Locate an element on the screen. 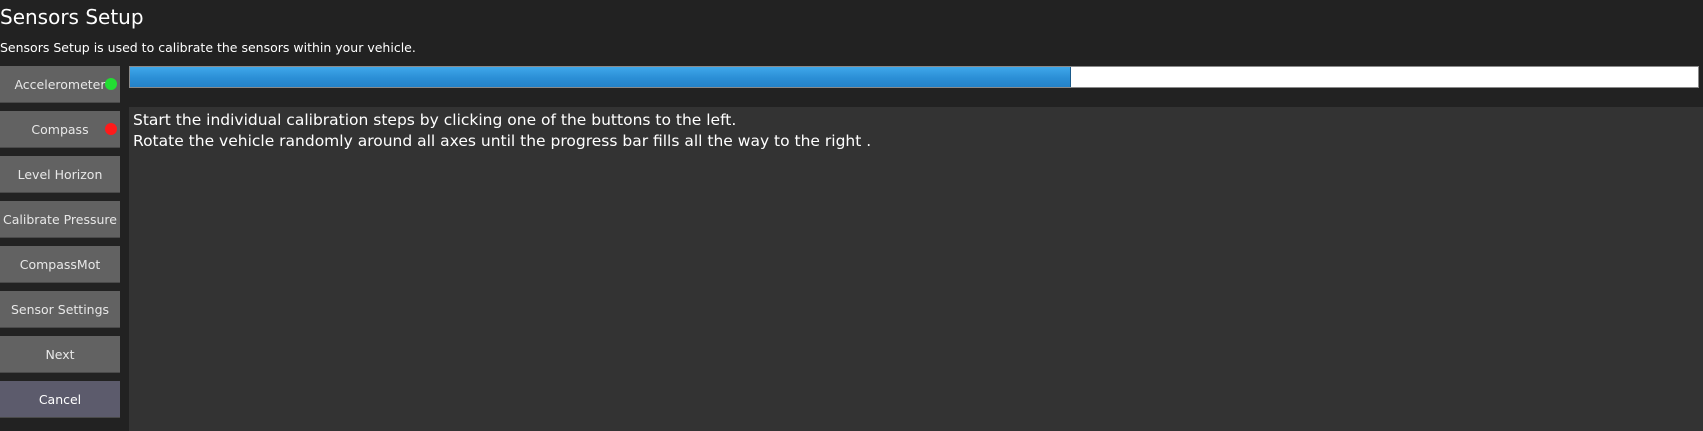  compass-button: Compass is located at coordinates (60, 129).